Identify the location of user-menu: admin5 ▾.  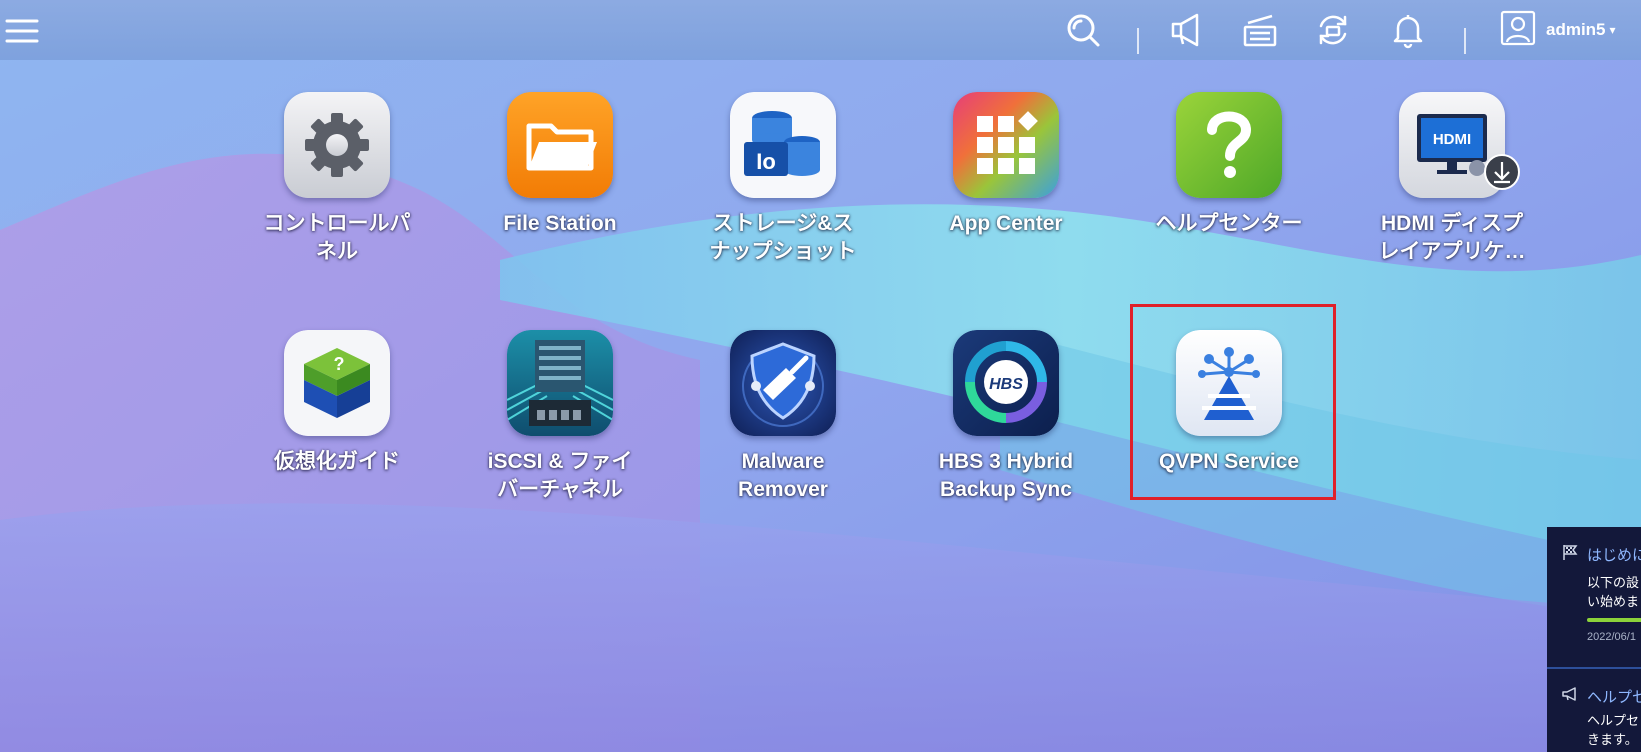
(1558, 30).